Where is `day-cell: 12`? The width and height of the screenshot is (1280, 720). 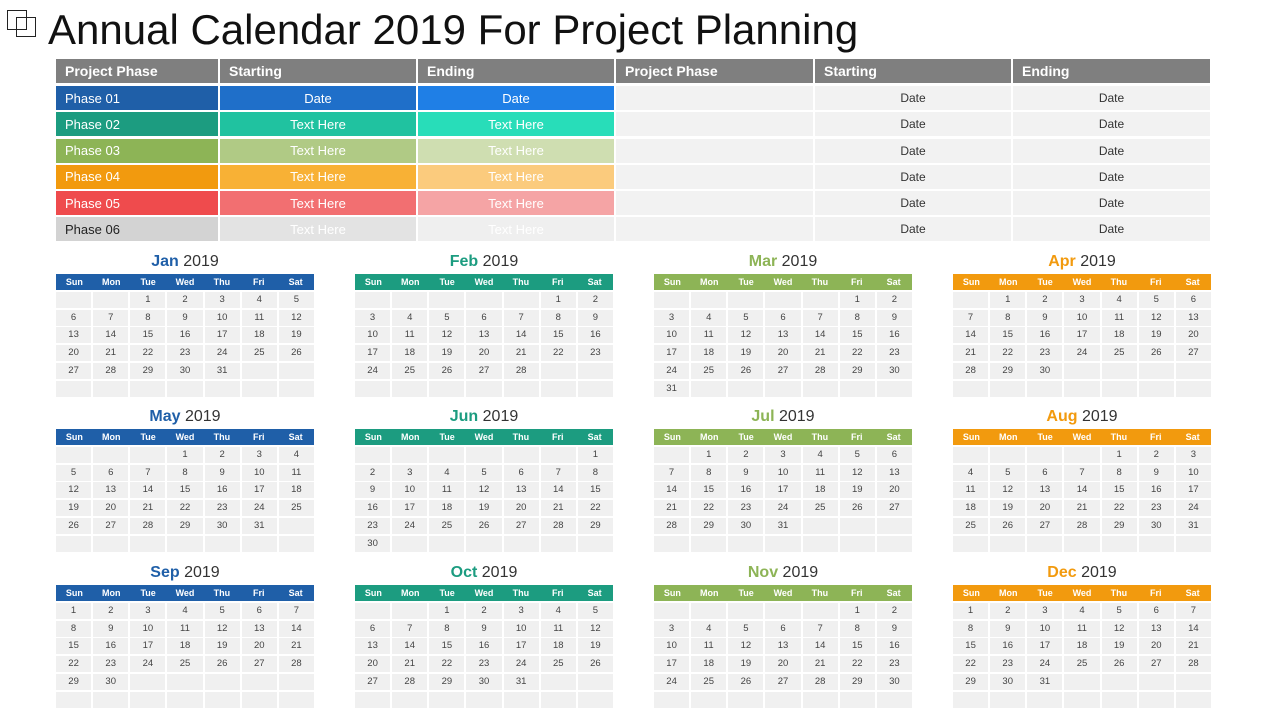
day-cell: 12 is located at coordinates (746, 646).